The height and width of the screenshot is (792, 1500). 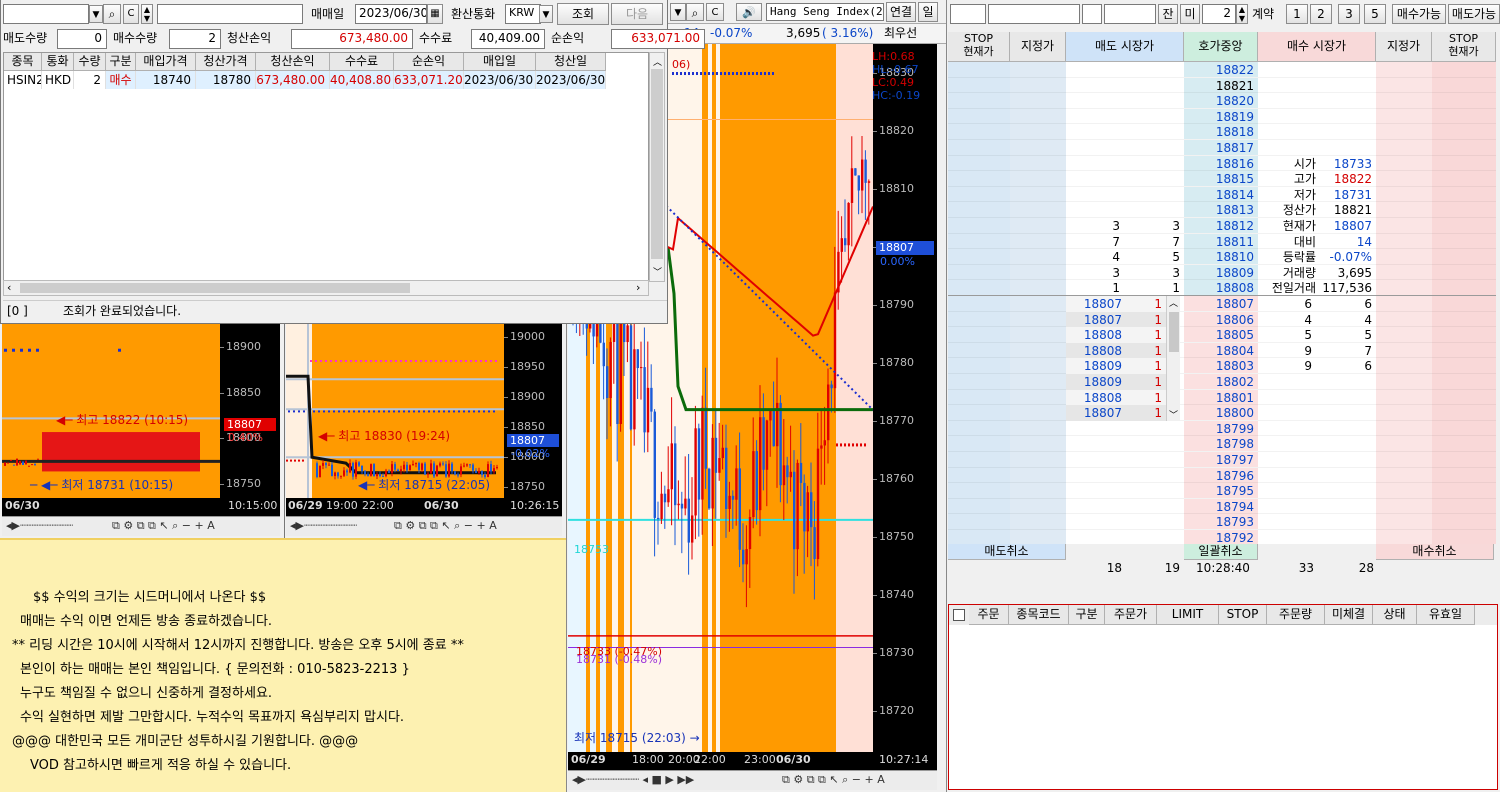 What do you see at coordinates (1347, 351) in the screenshot?
I see `bid-qty: 7` at bounding box center [1347, 351].